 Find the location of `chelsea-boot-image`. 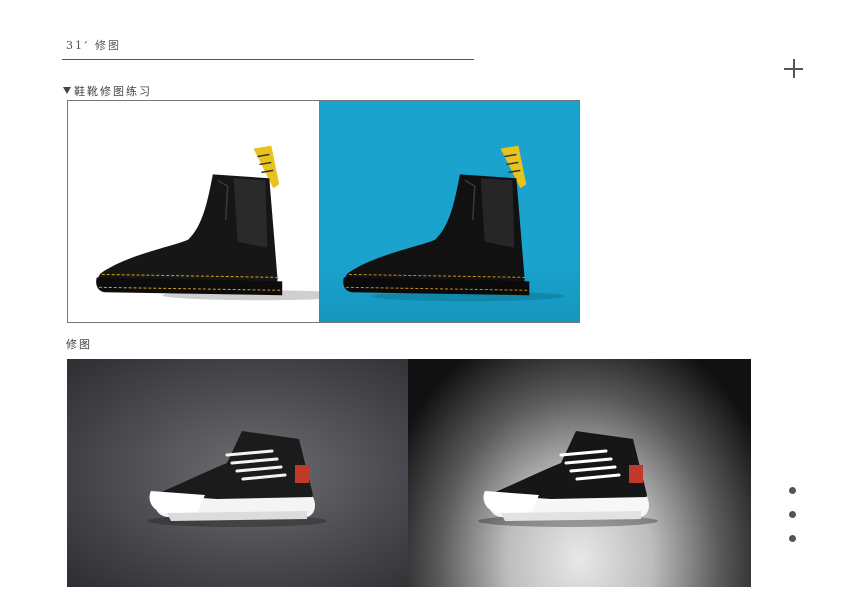

chelsea-boot-image is located at coordinates (207, 223).